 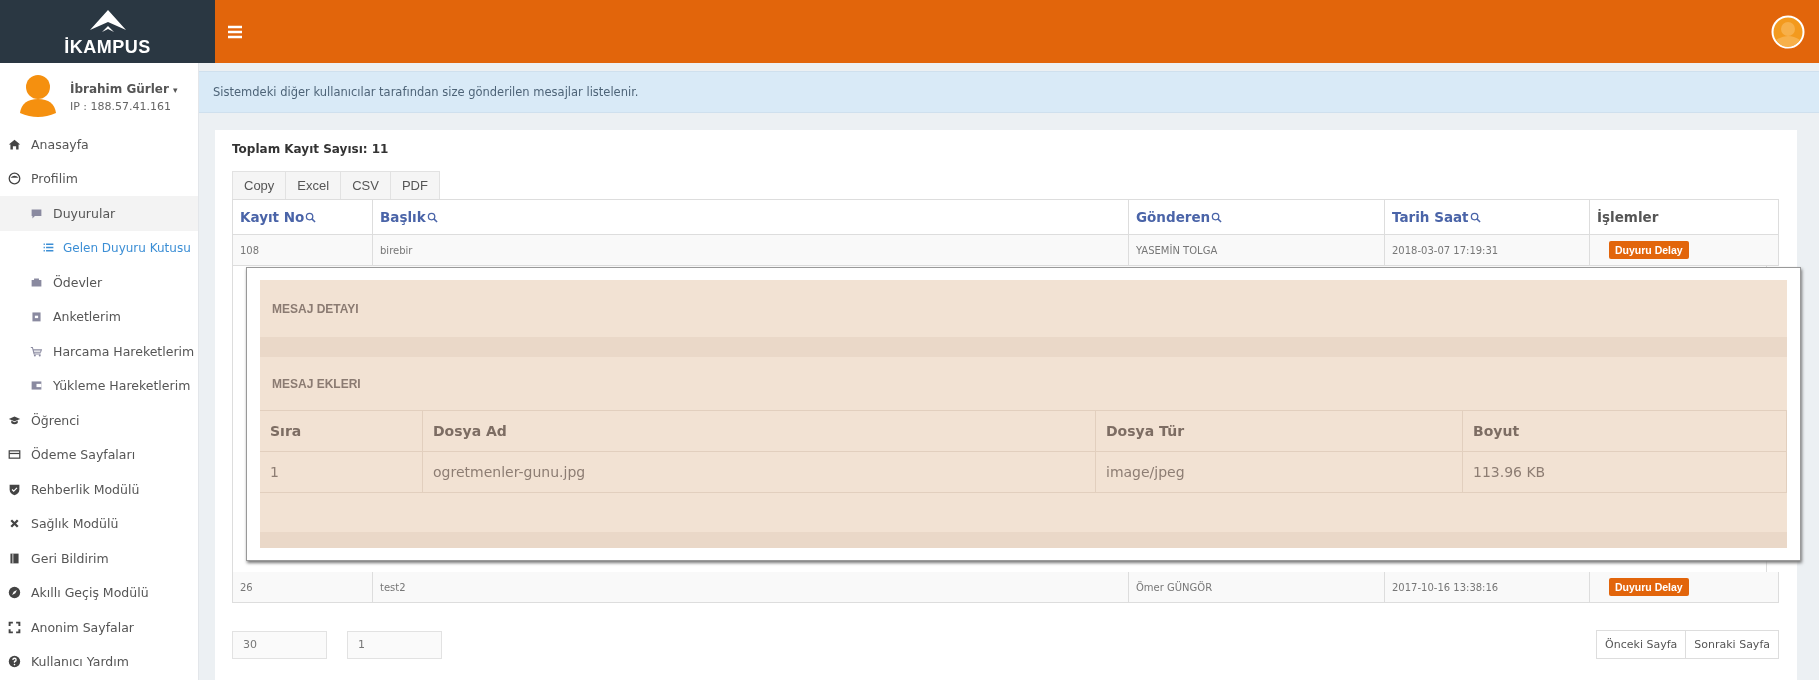 What do you see at coordinates (1625, 472) in the screenshot?
I see `table-cell: 113.96 KB` at bounding box center [1625, 472].